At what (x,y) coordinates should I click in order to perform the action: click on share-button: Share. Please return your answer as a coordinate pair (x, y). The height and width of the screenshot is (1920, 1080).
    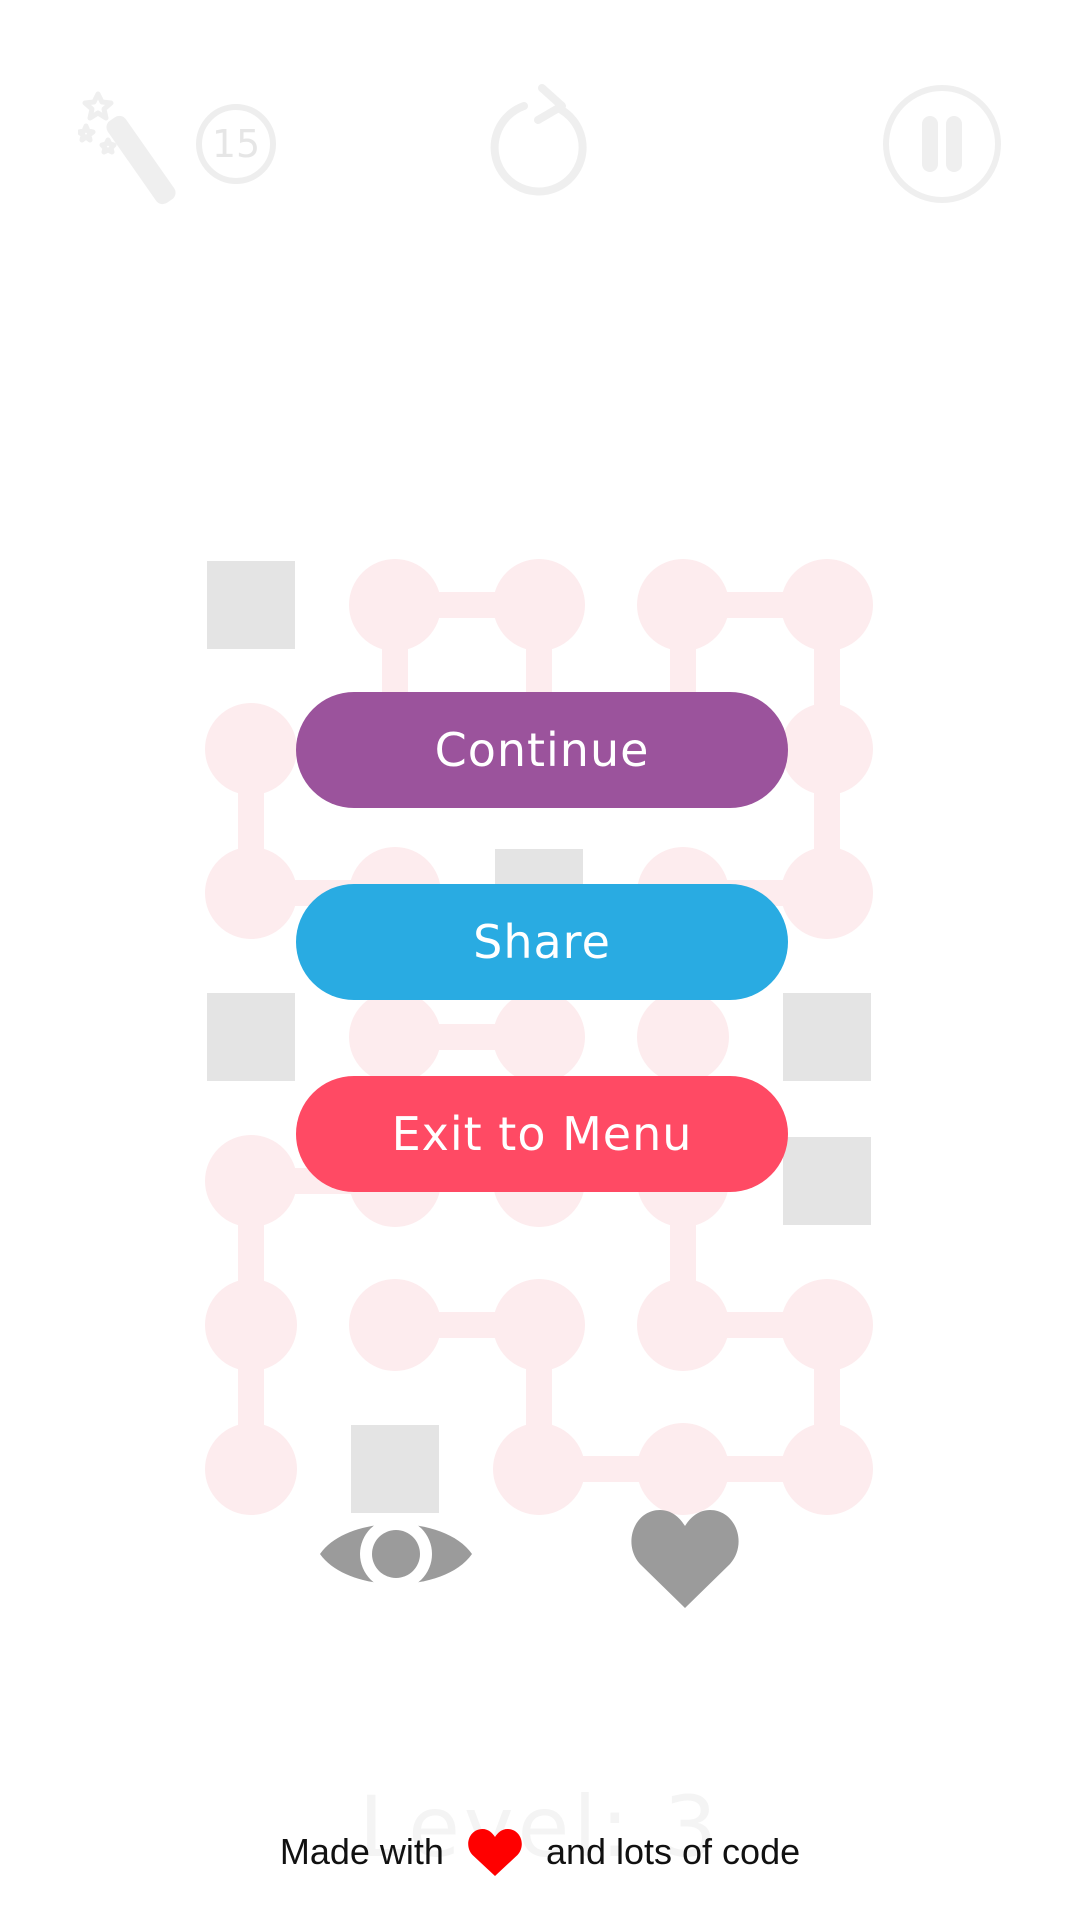
    Looking at the image, I should click on (542, 942).